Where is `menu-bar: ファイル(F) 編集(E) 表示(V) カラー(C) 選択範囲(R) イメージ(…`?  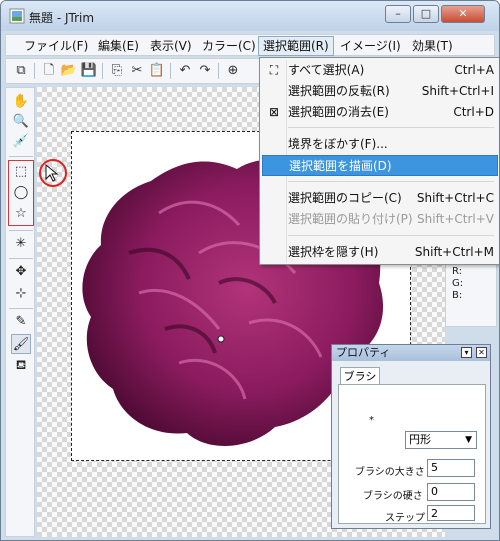
menu-bar: ファイル(F) 編集(E) 表示(V) カラー(C) 選択範囲(R) イメージ(… is located at coordinates (250, 45).